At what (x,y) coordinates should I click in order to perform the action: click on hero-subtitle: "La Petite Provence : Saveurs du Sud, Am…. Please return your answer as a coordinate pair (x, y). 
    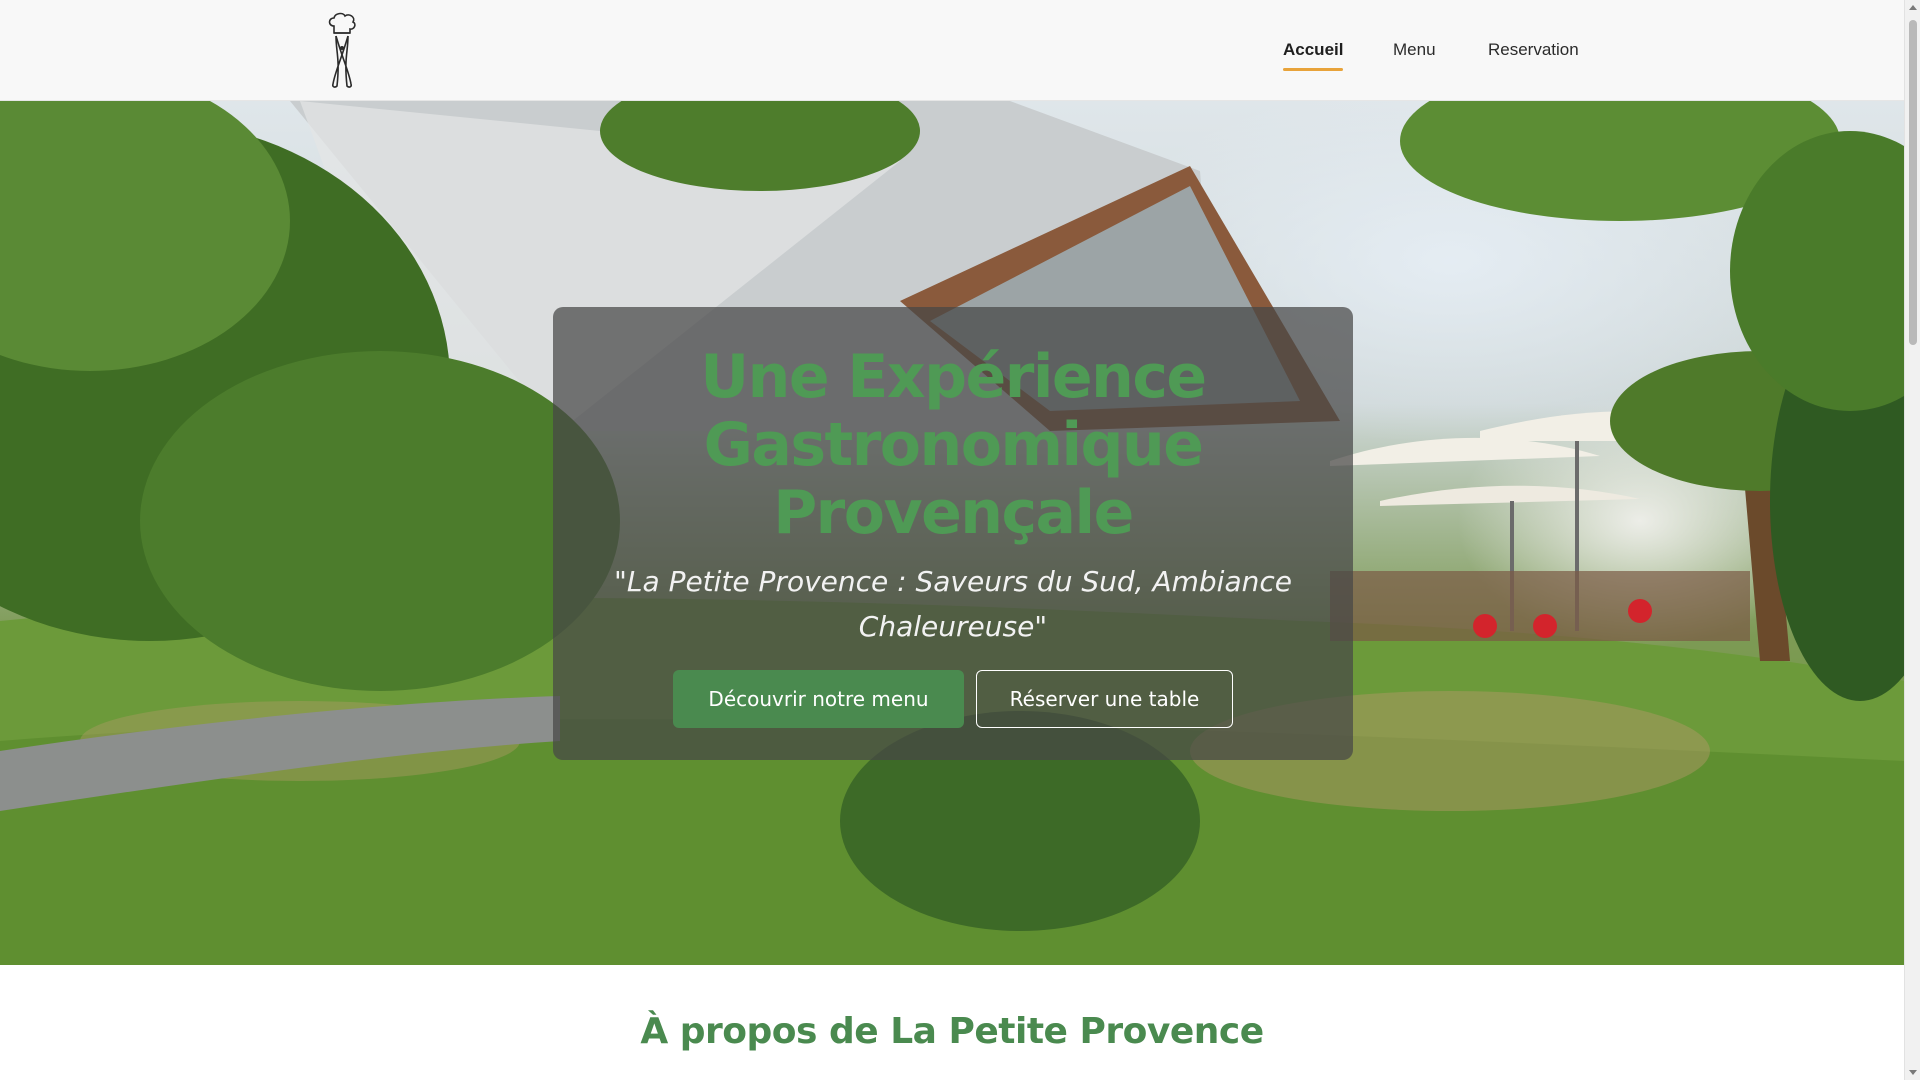
    Looking at the image, I should click on (953, 604).